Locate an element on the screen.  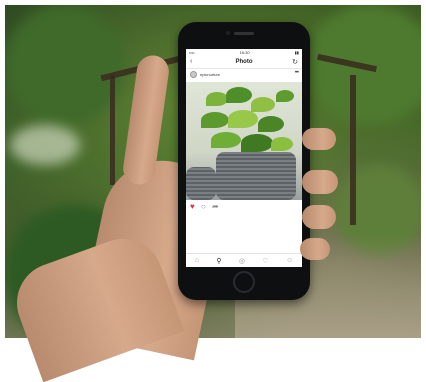
nav-bar: ‹ Photo ↻ is located at coordinates (244, 62).